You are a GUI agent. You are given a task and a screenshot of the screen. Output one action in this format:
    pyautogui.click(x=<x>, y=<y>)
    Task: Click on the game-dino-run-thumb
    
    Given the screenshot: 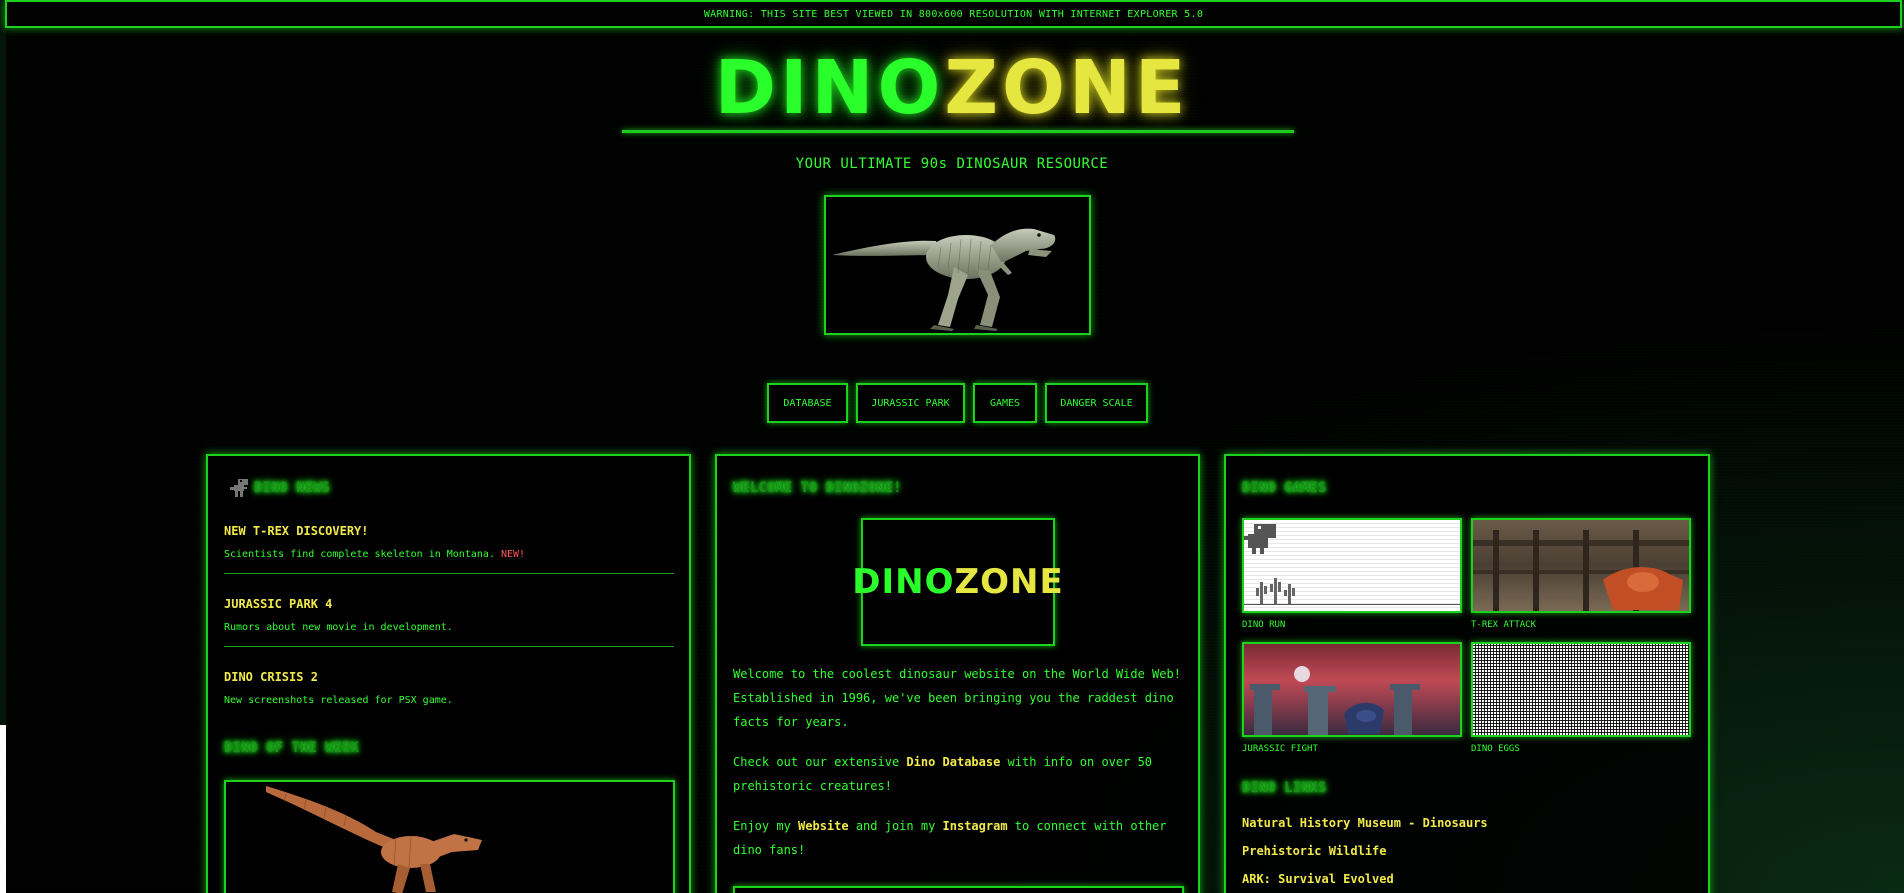 What is the action you would take?
    pyautogui.click(x=1352, y=565)
    